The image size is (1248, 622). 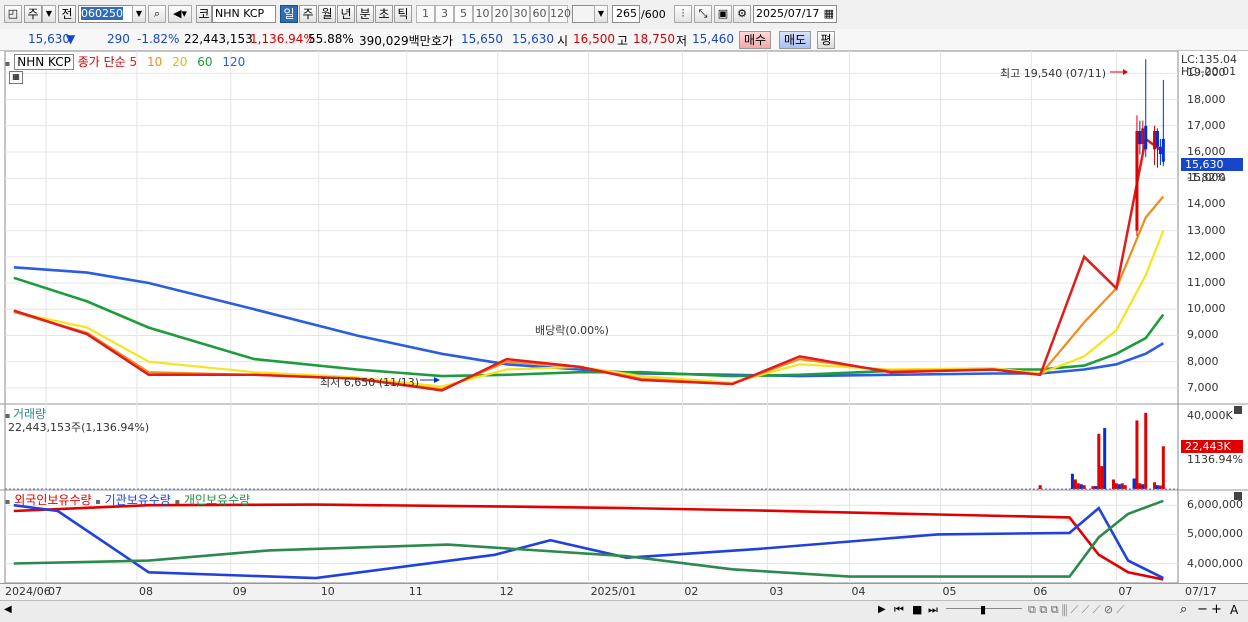 What do you see at coordinates (572, 330) in the screenshot?
I see `dividend-annotation: 배당락(0.00%)` at bounding box center [572, 330].